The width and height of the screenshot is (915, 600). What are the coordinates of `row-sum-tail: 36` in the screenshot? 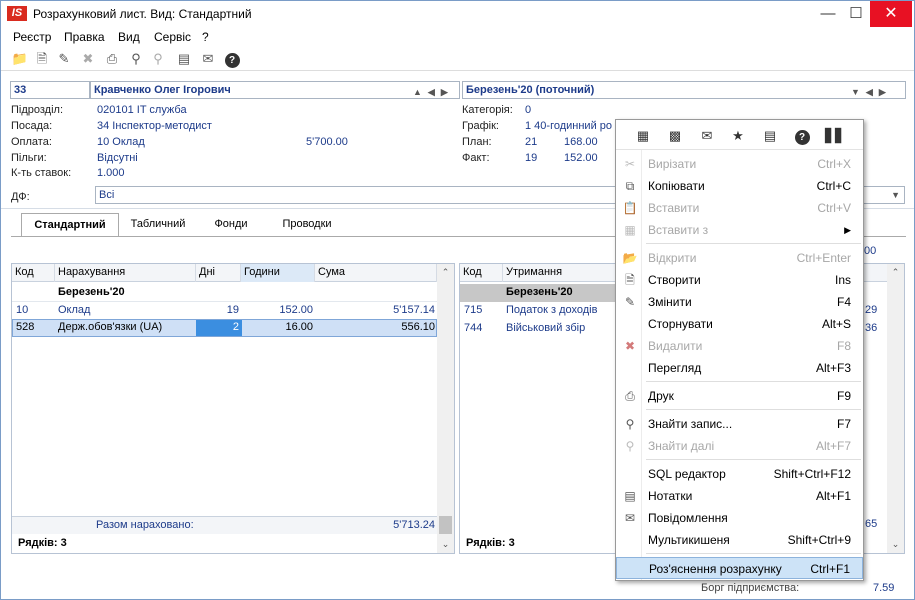 It's located at (871, 328).